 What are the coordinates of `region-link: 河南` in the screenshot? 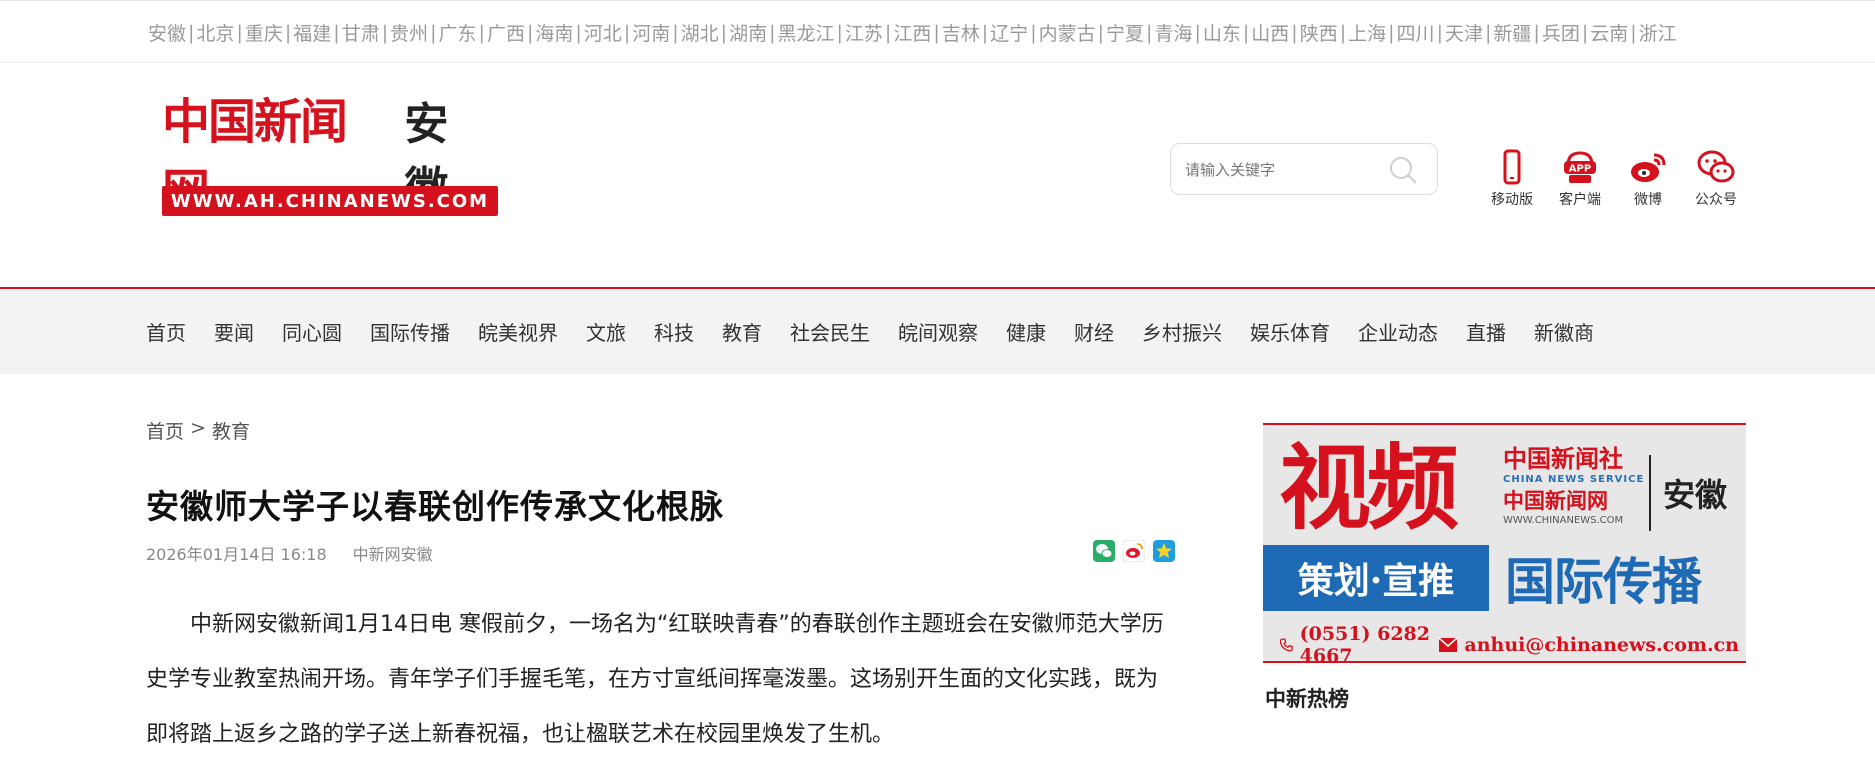 It's located at (651, 32).